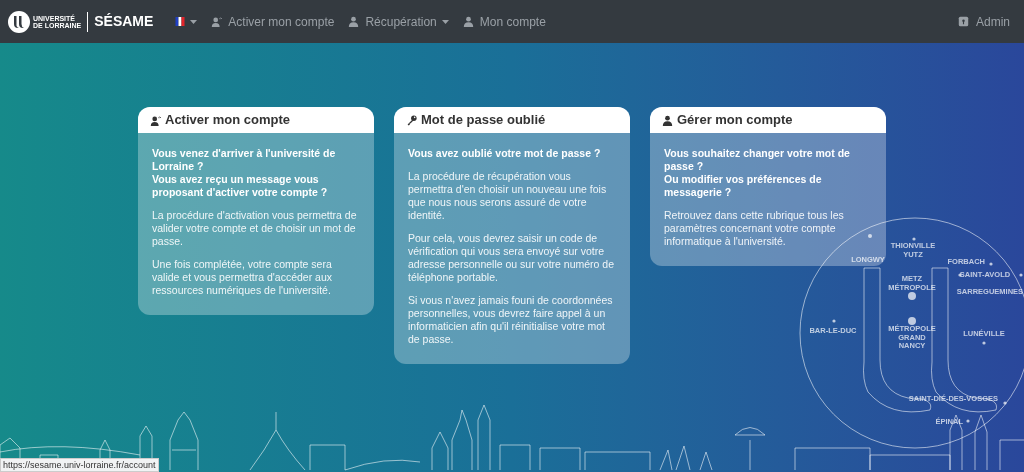  Describe the element at coordinates (757, 160) in the screenshot. I see `card-question: Vous souhaitez changer votre mot de passe ?` at that location.